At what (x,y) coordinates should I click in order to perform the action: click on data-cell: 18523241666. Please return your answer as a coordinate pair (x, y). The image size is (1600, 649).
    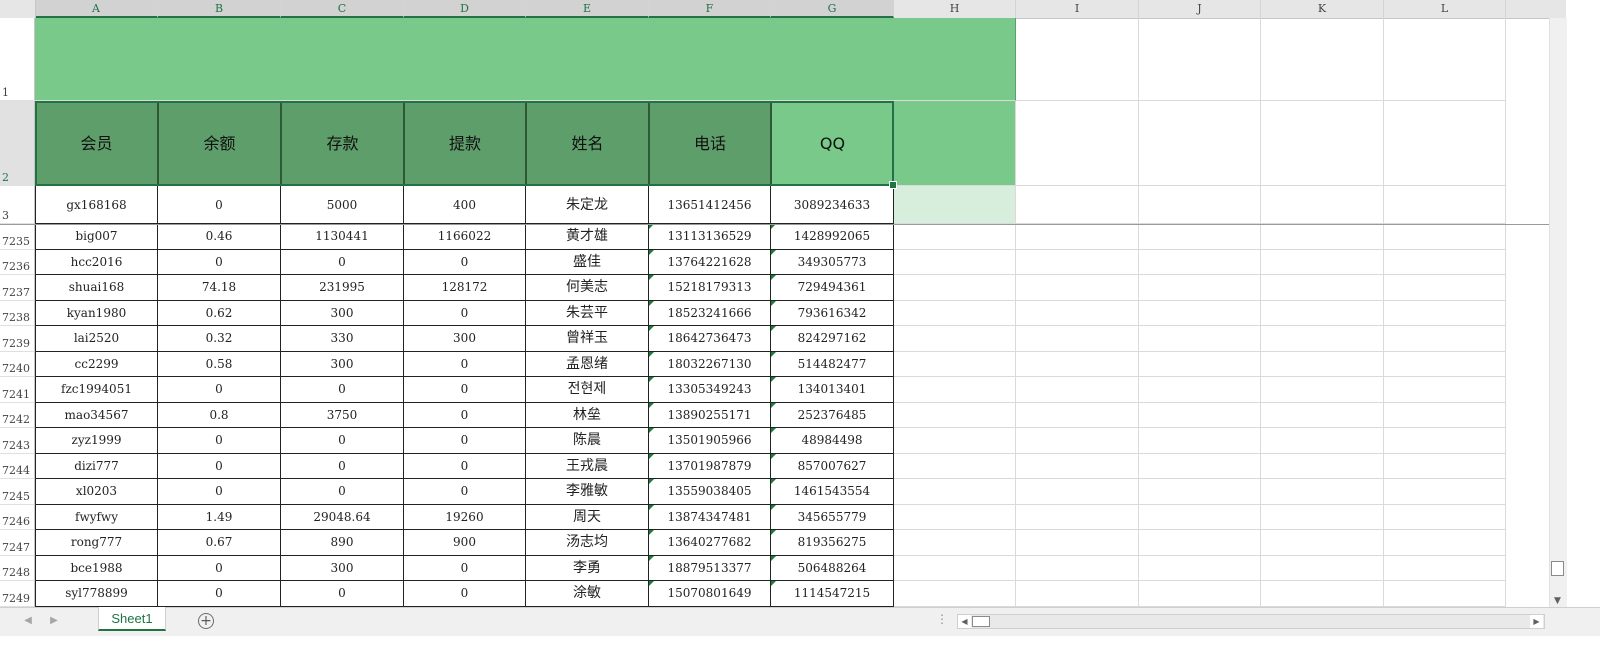
    Looking at the image, I should click on (710, 313).